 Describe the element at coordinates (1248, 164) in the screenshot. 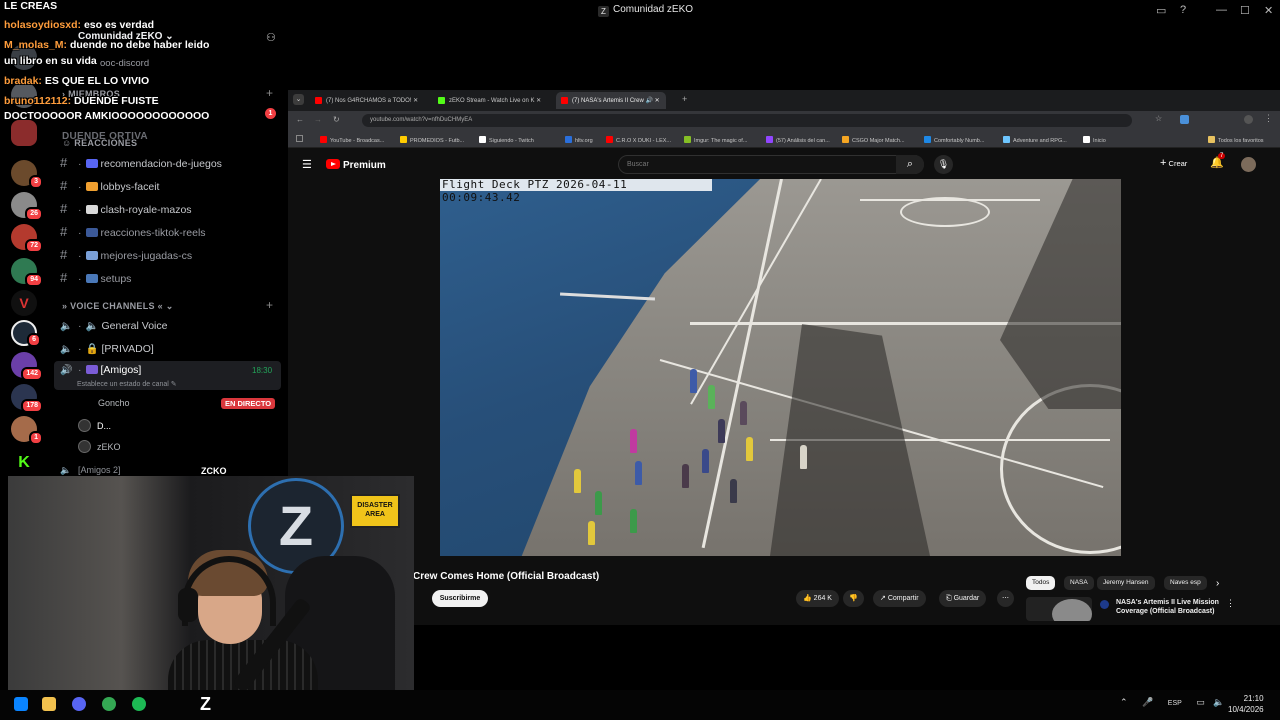

I see `account-avatar` at that location.